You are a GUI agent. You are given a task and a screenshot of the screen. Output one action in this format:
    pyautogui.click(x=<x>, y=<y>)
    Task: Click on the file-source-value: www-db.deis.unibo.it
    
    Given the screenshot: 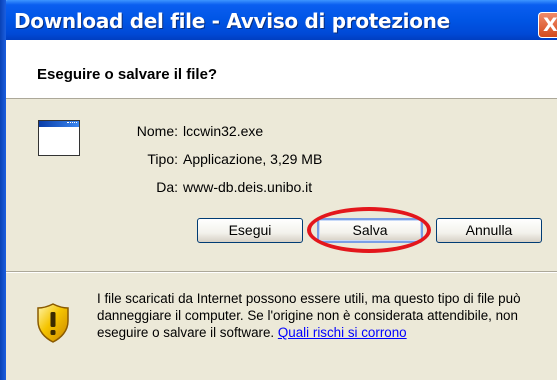 What is the action you would take?
    pyautogui.click(x=248, y=187)
    